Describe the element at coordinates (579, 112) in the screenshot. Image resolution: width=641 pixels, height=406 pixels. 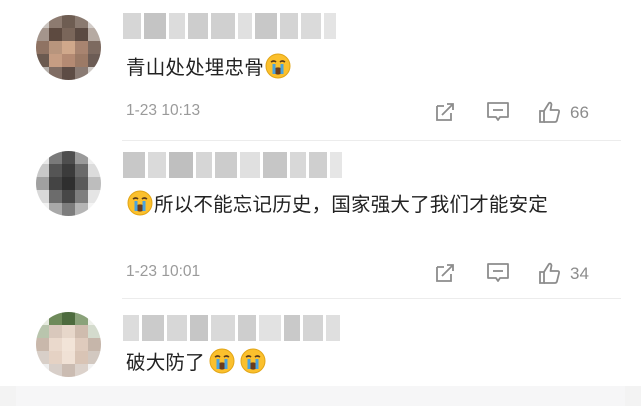
I see `like-count: 66` at that location.